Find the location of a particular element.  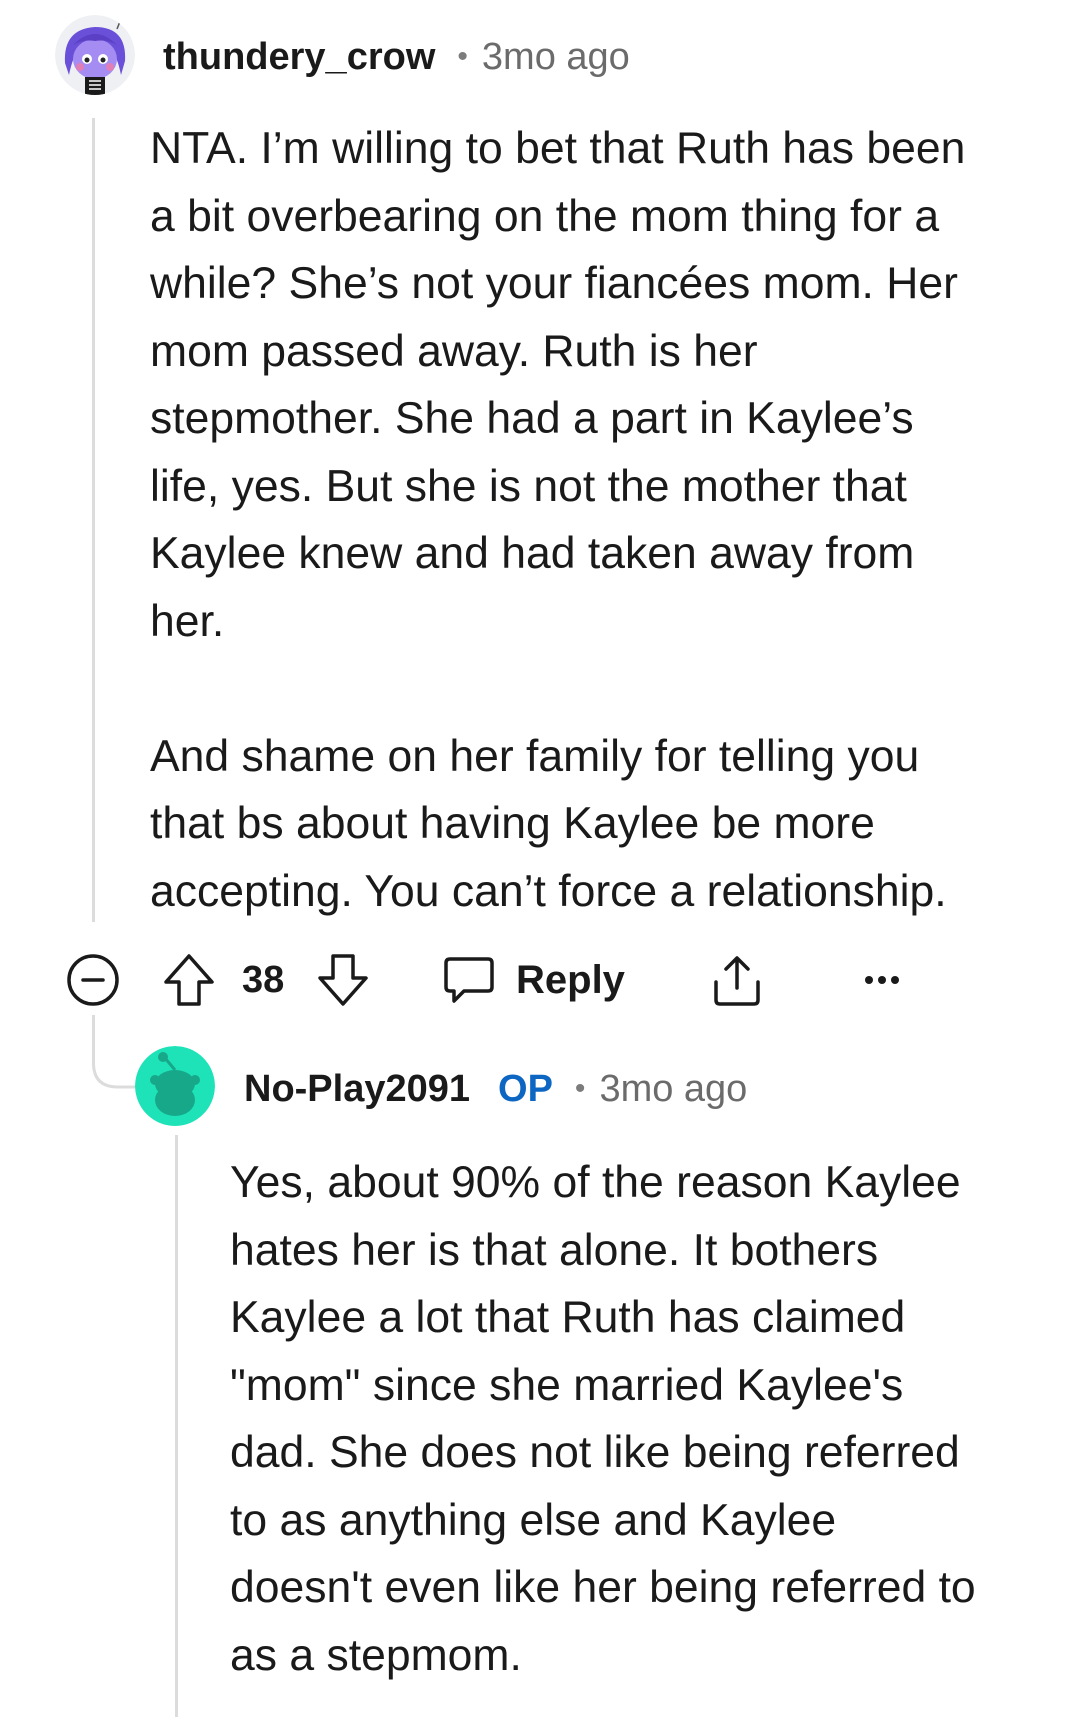

collapse-button is located at coordinates (93, 980).